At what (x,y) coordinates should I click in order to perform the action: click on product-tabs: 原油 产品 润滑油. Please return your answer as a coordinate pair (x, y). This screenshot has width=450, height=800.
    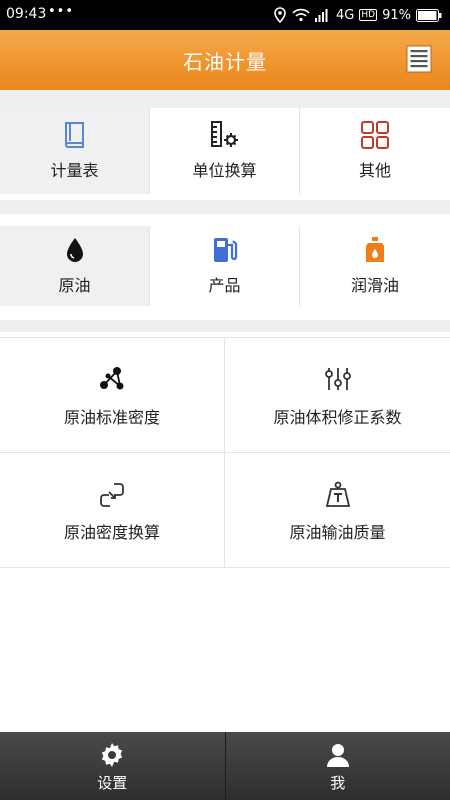
    Looking at the image, I should click on (225, 266).